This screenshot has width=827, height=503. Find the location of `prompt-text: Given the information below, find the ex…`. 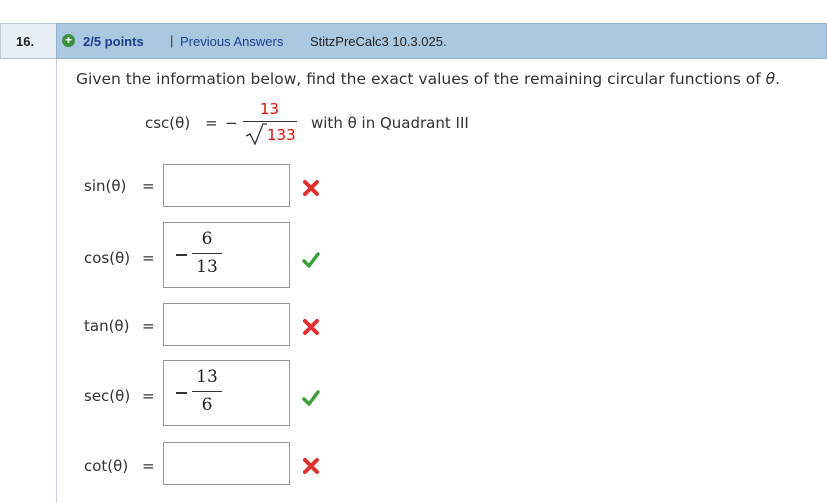

prompt-text: Given the information below, find the ex… is located at coordinates (421, 79).